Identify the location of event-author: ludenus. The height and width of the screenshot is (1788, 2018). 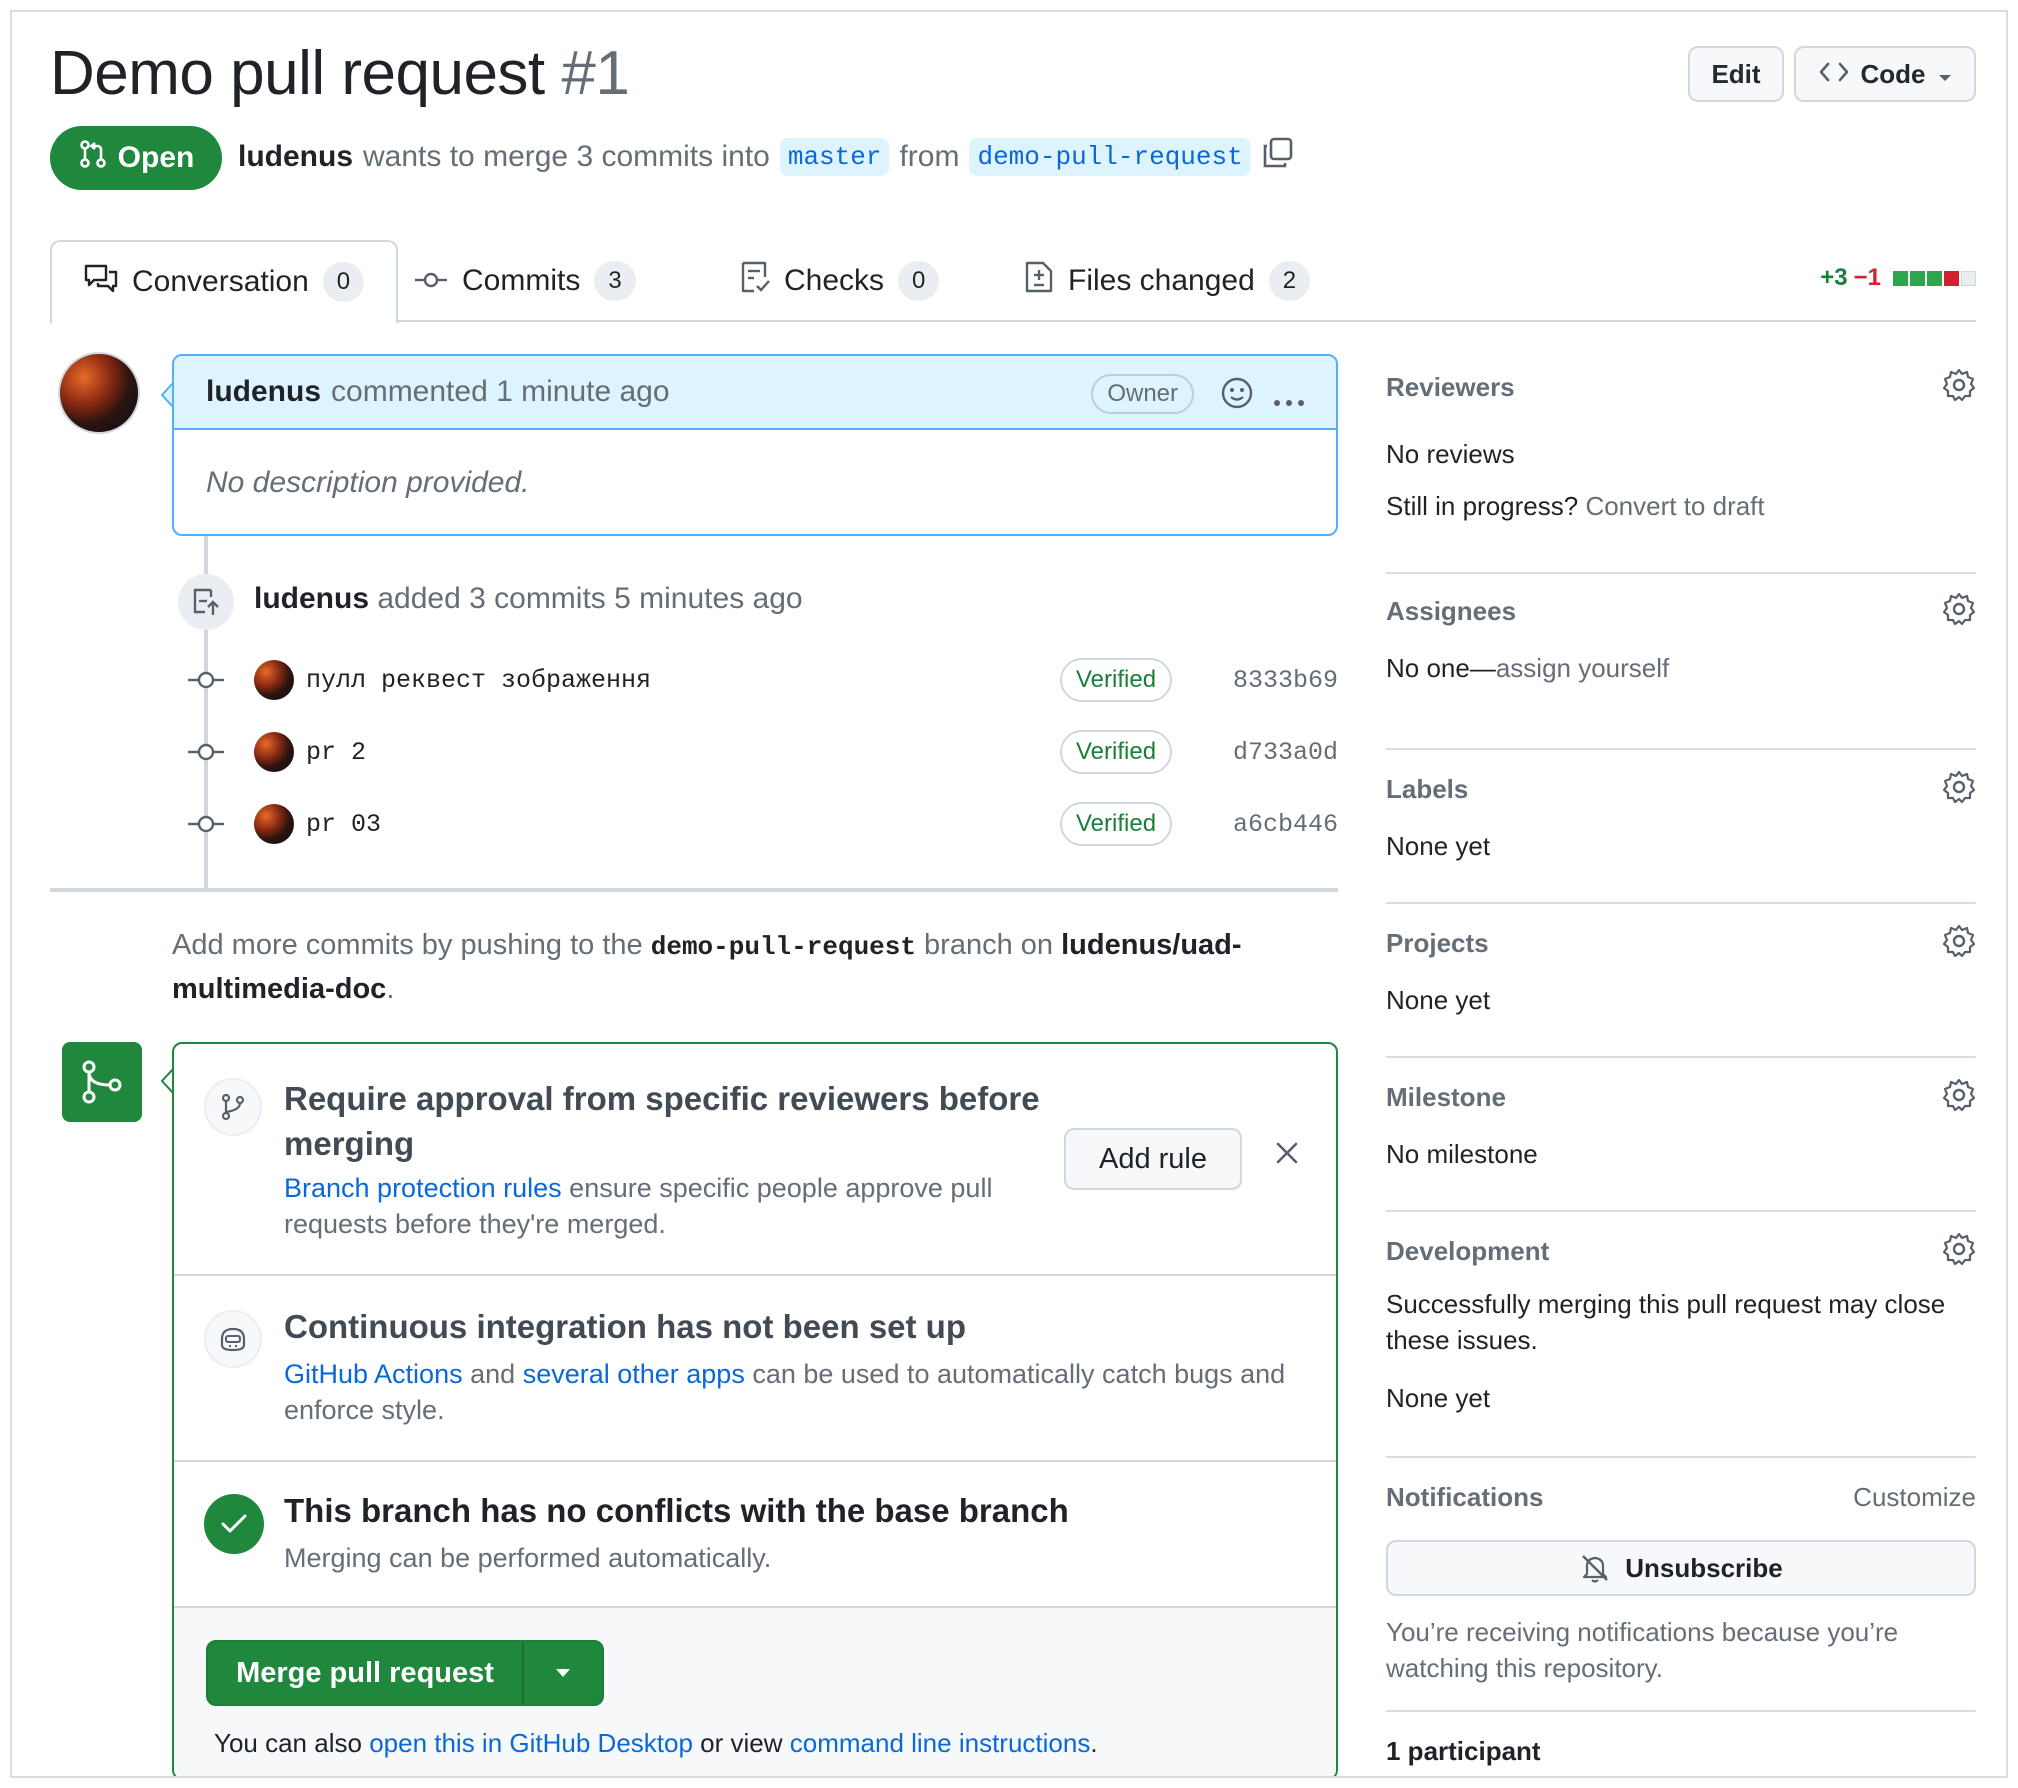
(311, 598).